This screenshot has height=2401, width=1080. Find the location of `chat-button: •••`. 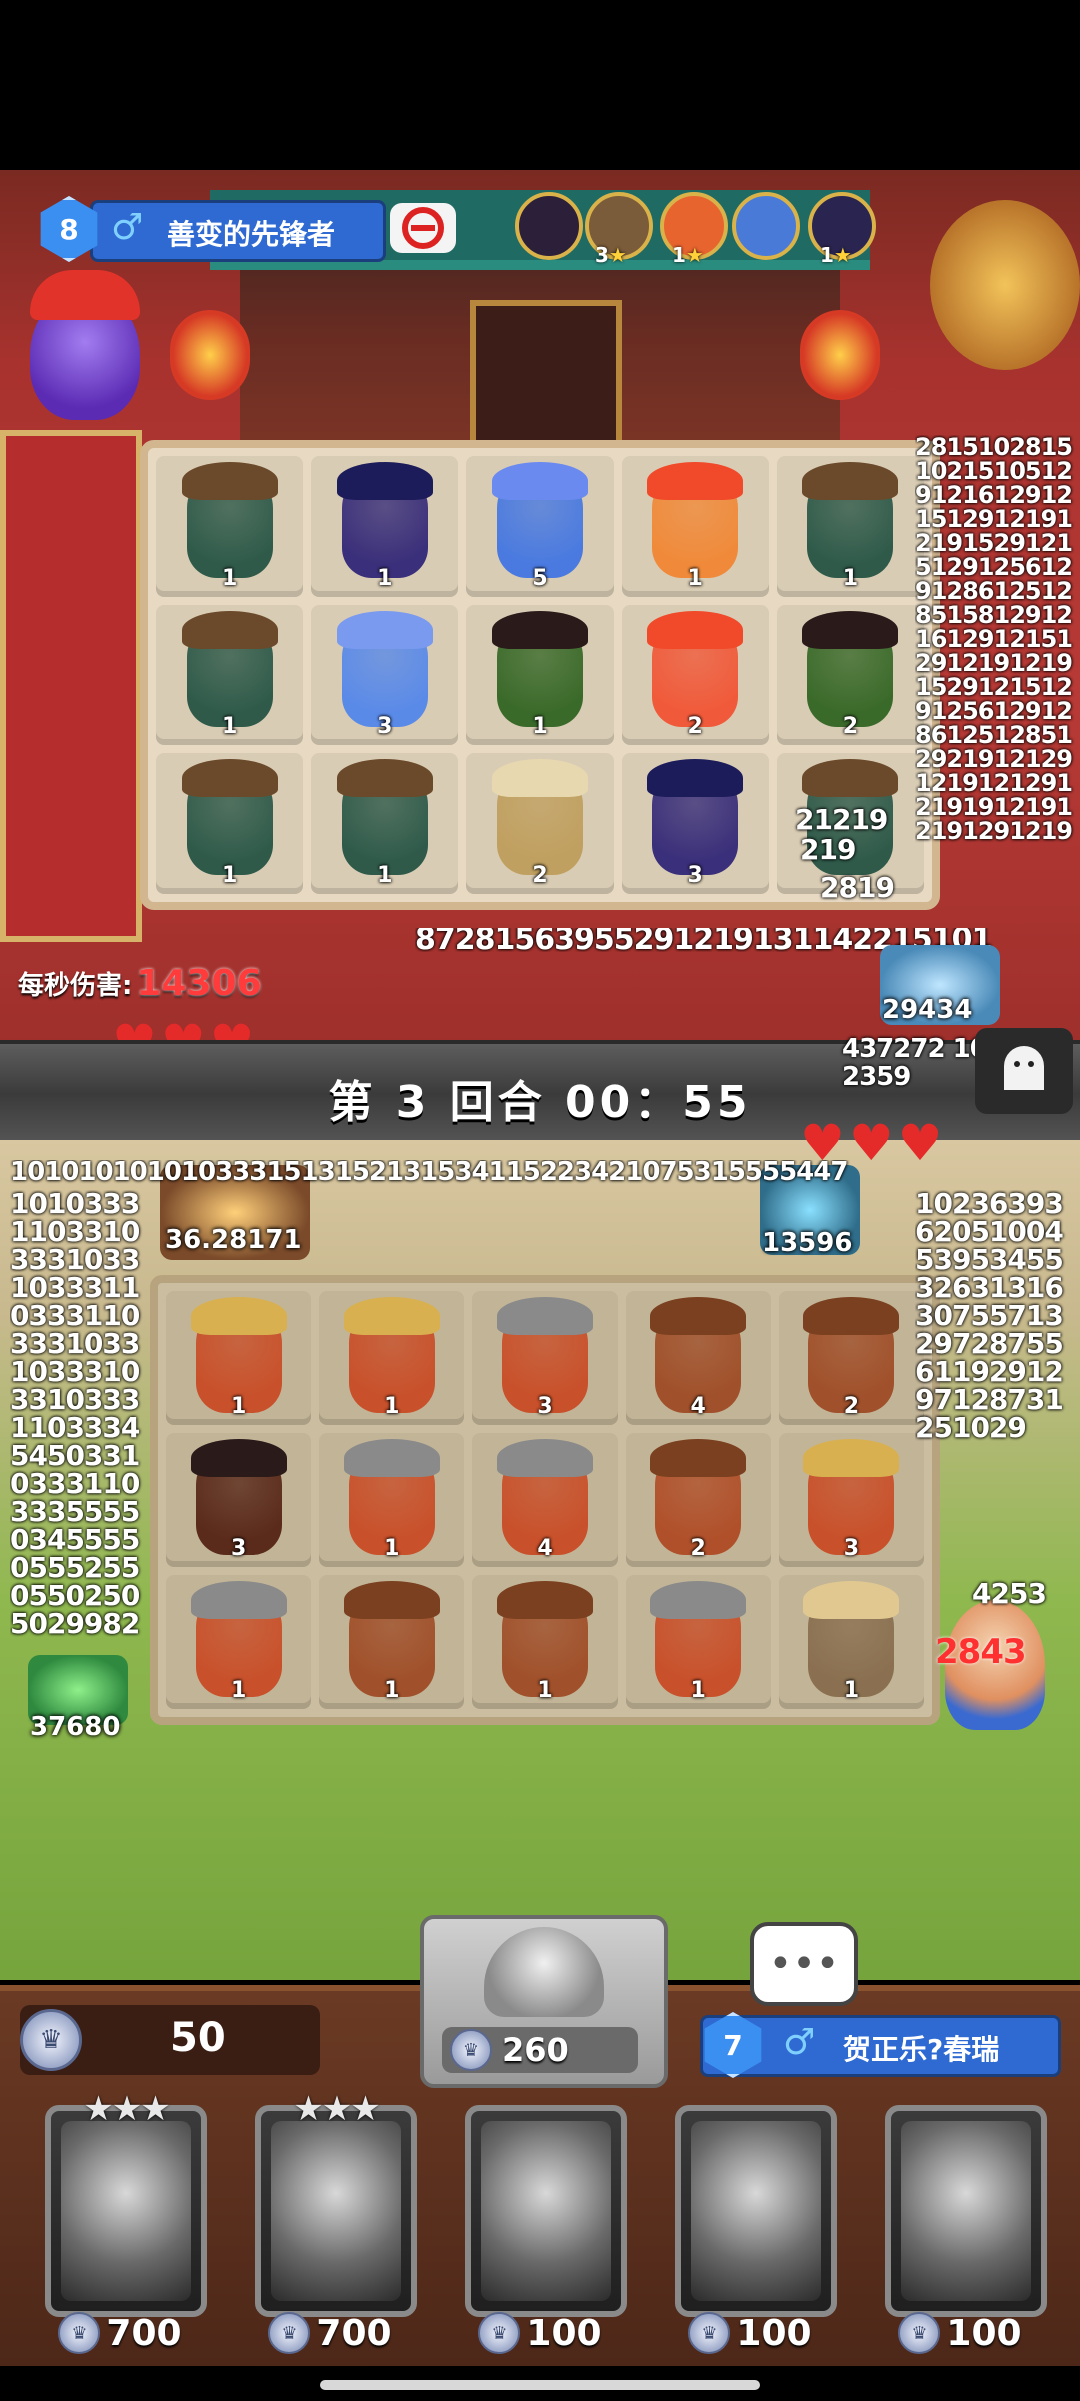

chat-button: ••• is located at coordinates (804, 1964).